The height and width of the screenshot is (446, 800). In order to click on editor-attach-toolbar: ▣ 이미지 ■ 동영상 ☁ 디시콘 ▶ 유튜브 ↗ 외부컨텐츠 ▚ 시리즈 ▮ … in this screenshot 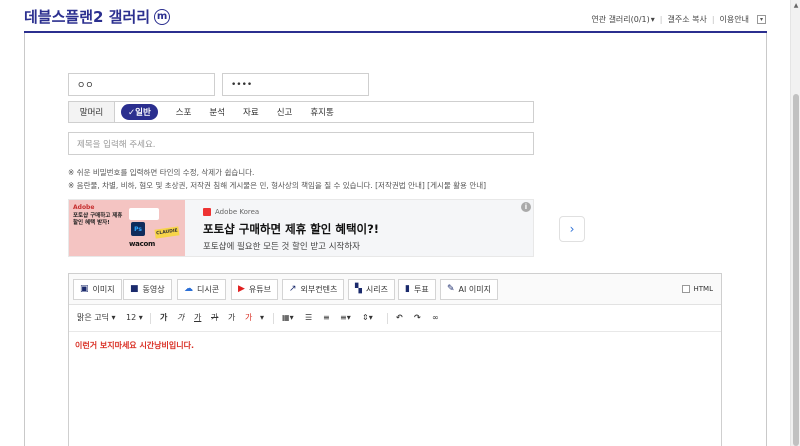, I will do `click(395, 289)`.